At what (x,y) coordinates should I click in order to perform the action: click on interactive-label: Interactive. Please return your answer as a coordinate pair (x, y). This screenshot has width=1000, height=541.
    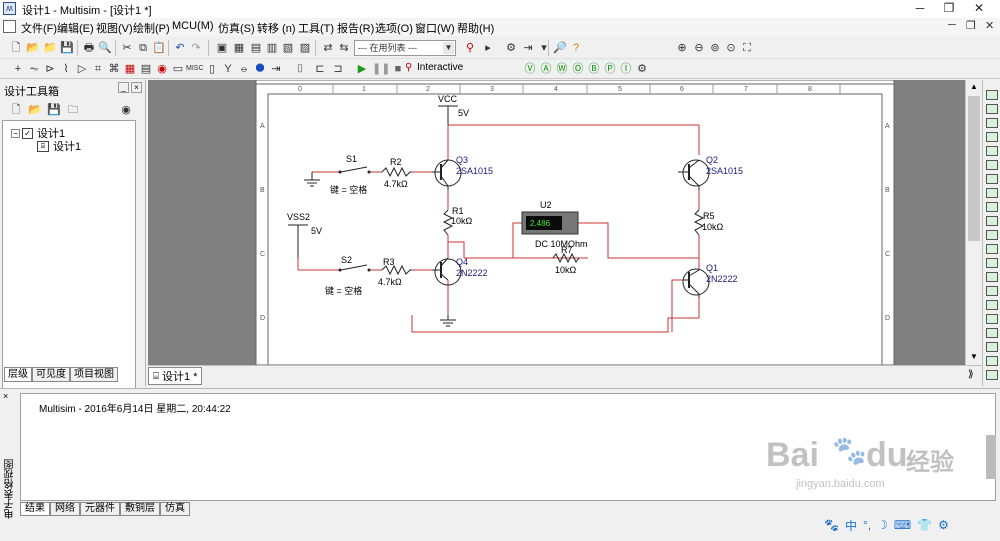
    Looking at the image, I should click on (440, 67).